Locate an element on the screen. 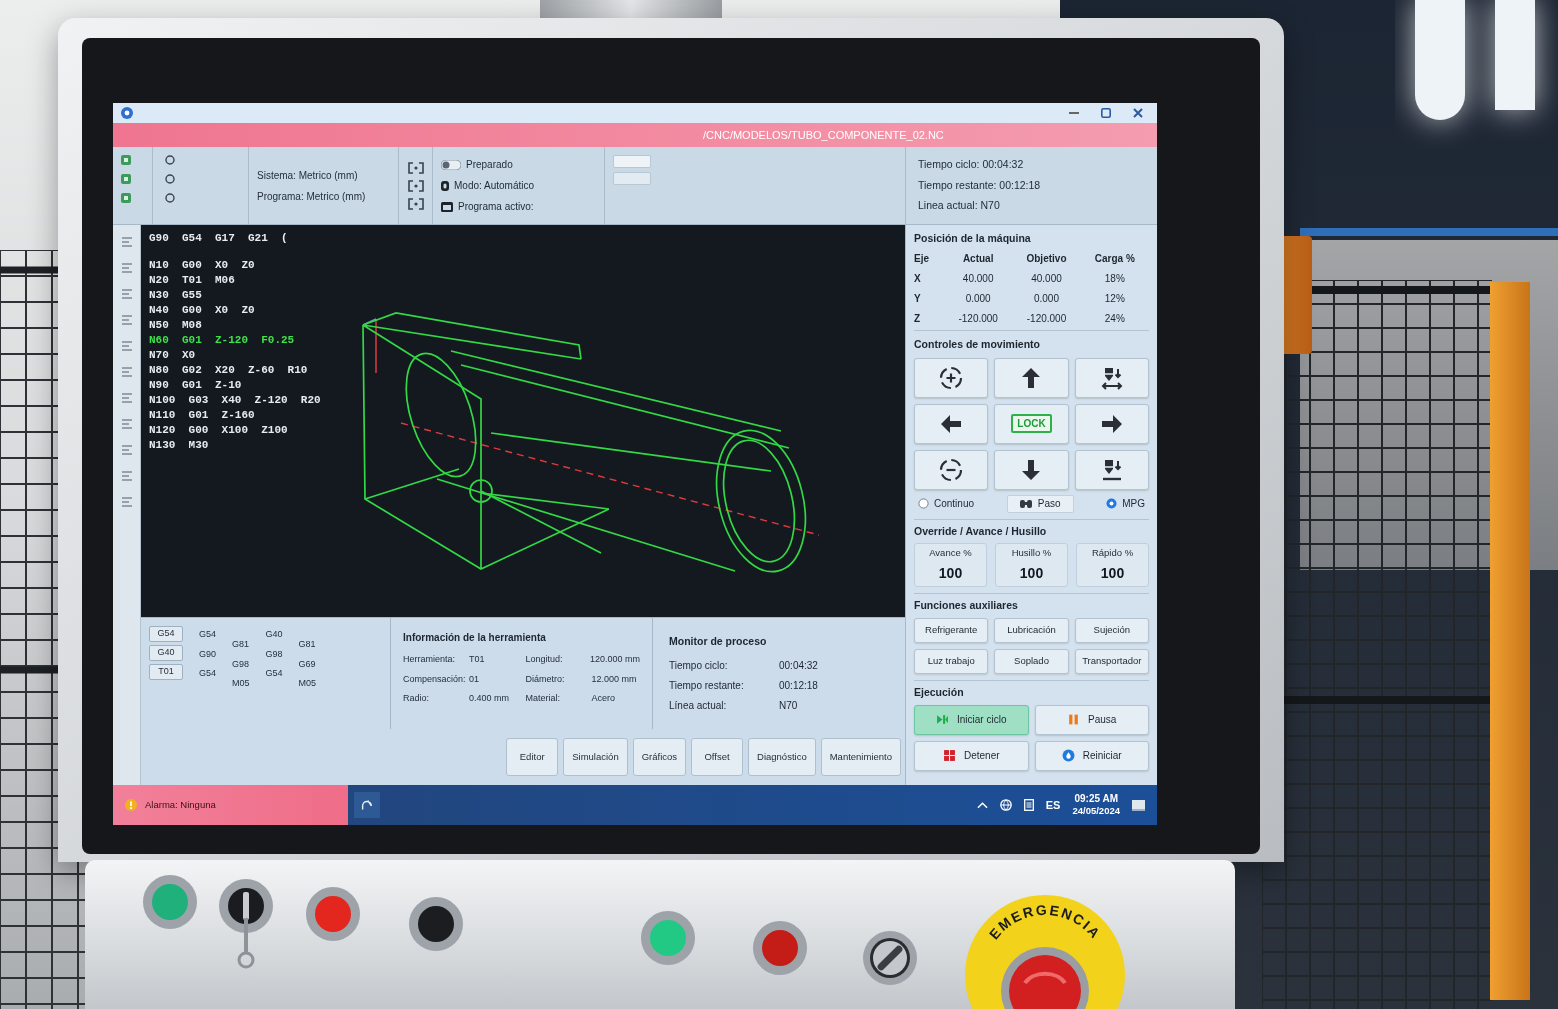 The width and height of the screenshot is (1558, 1009). mode-option: Continuo is located at coordinates (946, 503).